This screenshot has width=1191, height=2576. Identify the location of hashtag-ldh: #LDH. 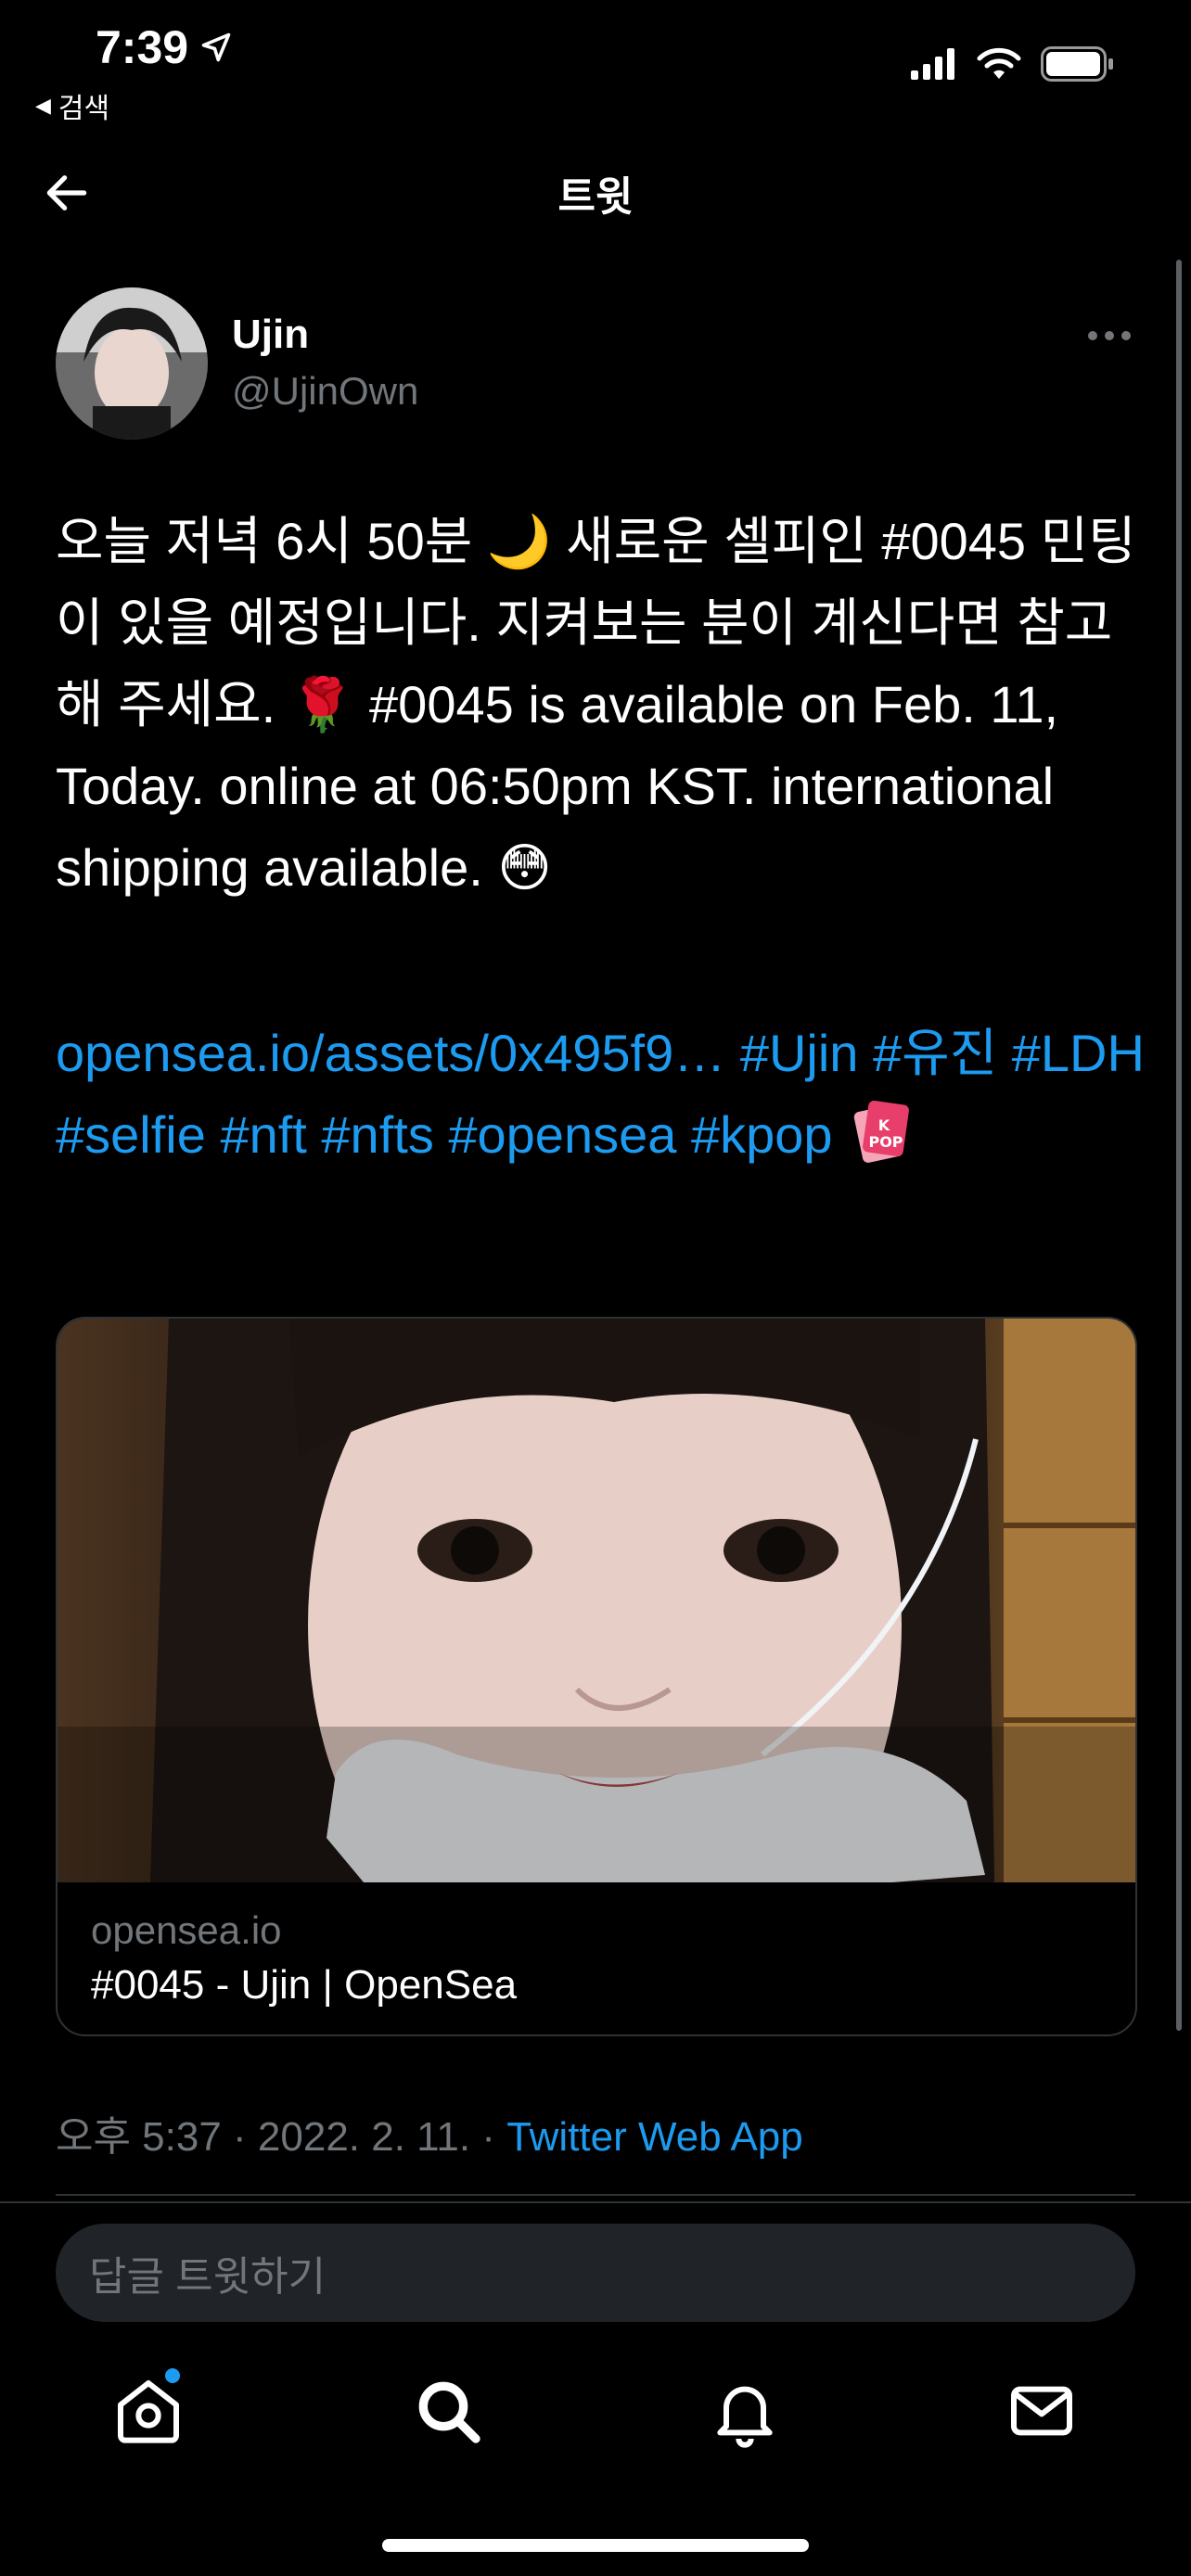
(1078, 1053).